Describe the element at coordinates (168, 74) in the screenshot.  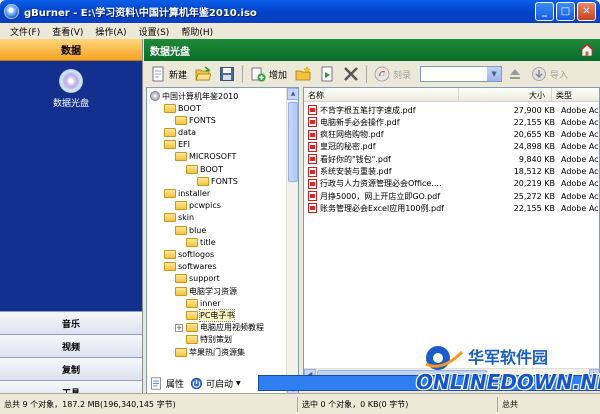
I see `new-button: 新建` at that location.